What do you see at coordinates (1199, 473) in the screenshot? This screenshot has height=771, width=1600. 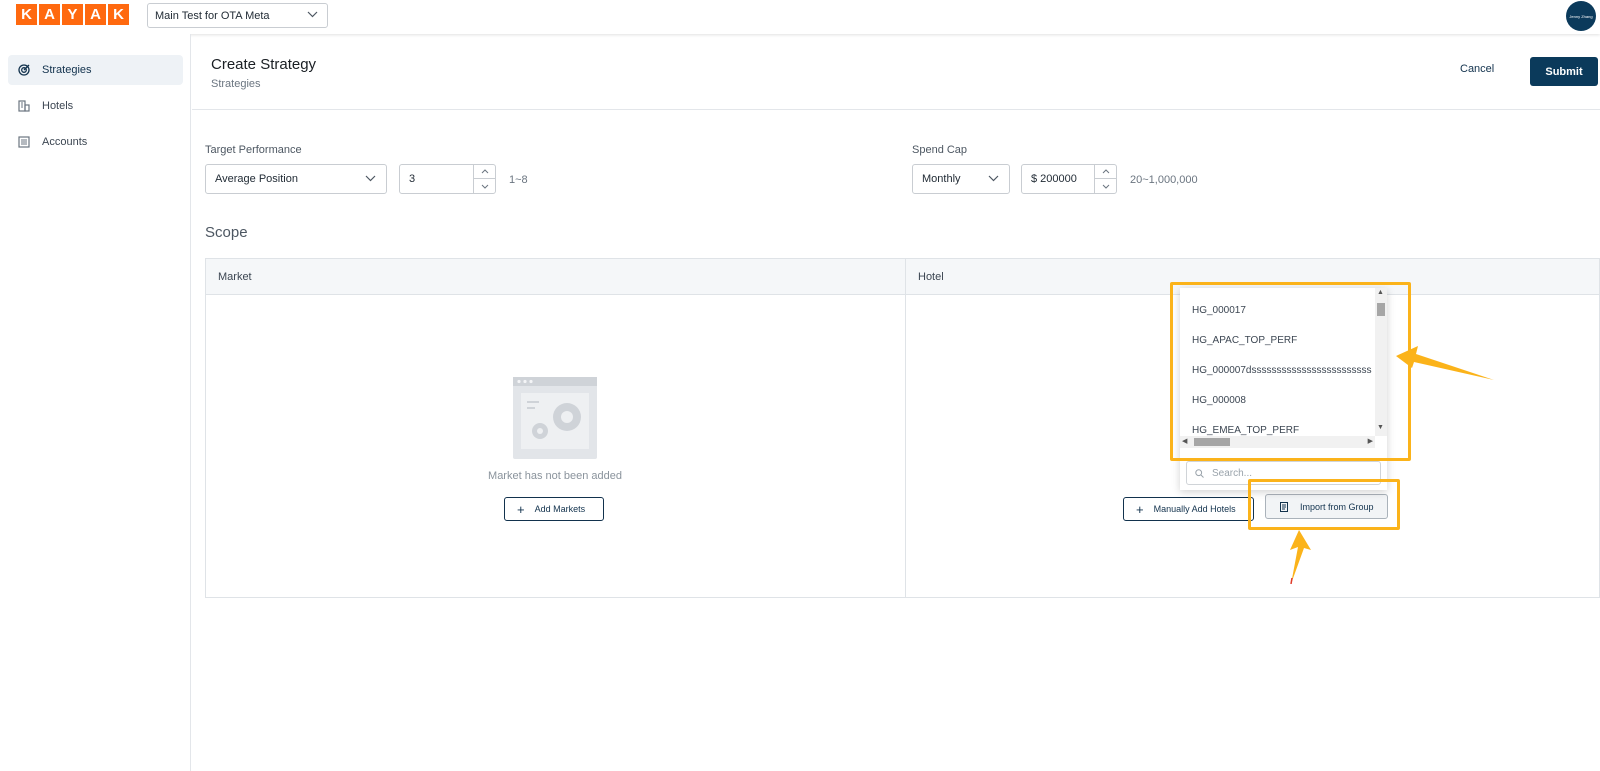 I see `search-icon` at bounding box center [1199, 473].